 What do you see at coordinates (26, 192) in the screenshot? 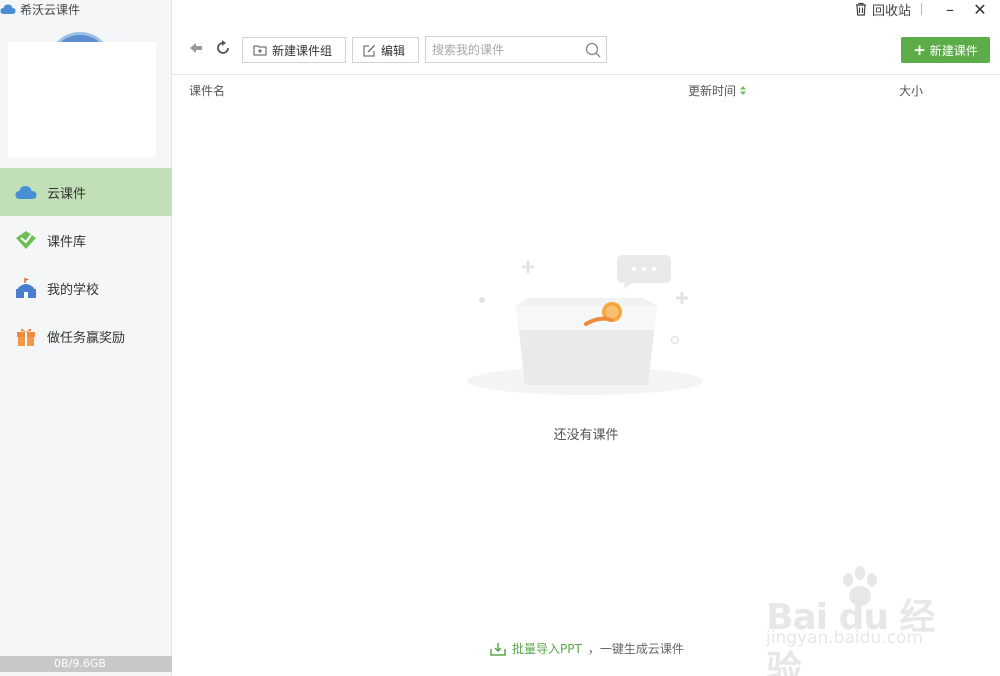
I see `cloud-icon` at bounding box center [26, 192].